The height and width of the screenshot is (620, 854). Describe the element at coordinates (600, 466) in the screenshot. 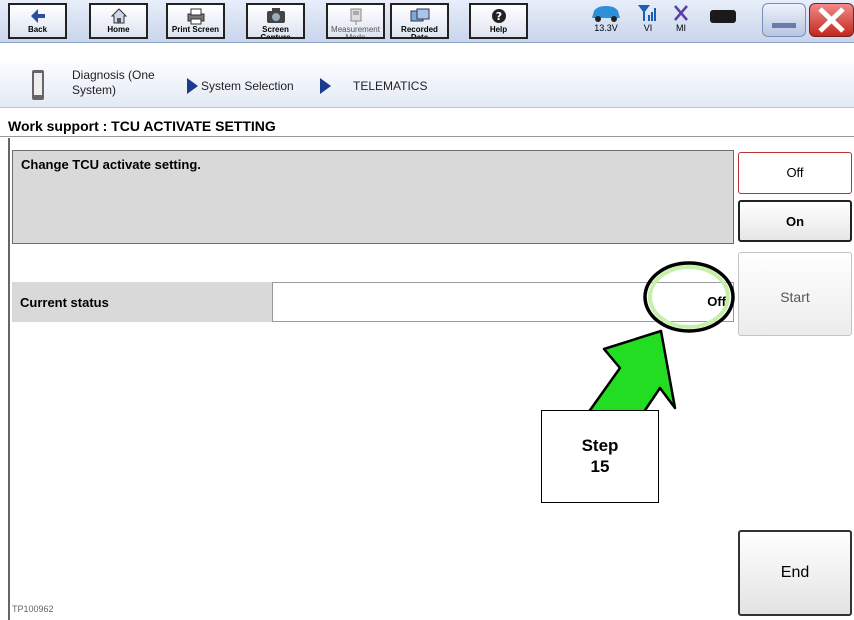

I see `step-callout-line2: 15` at that location.